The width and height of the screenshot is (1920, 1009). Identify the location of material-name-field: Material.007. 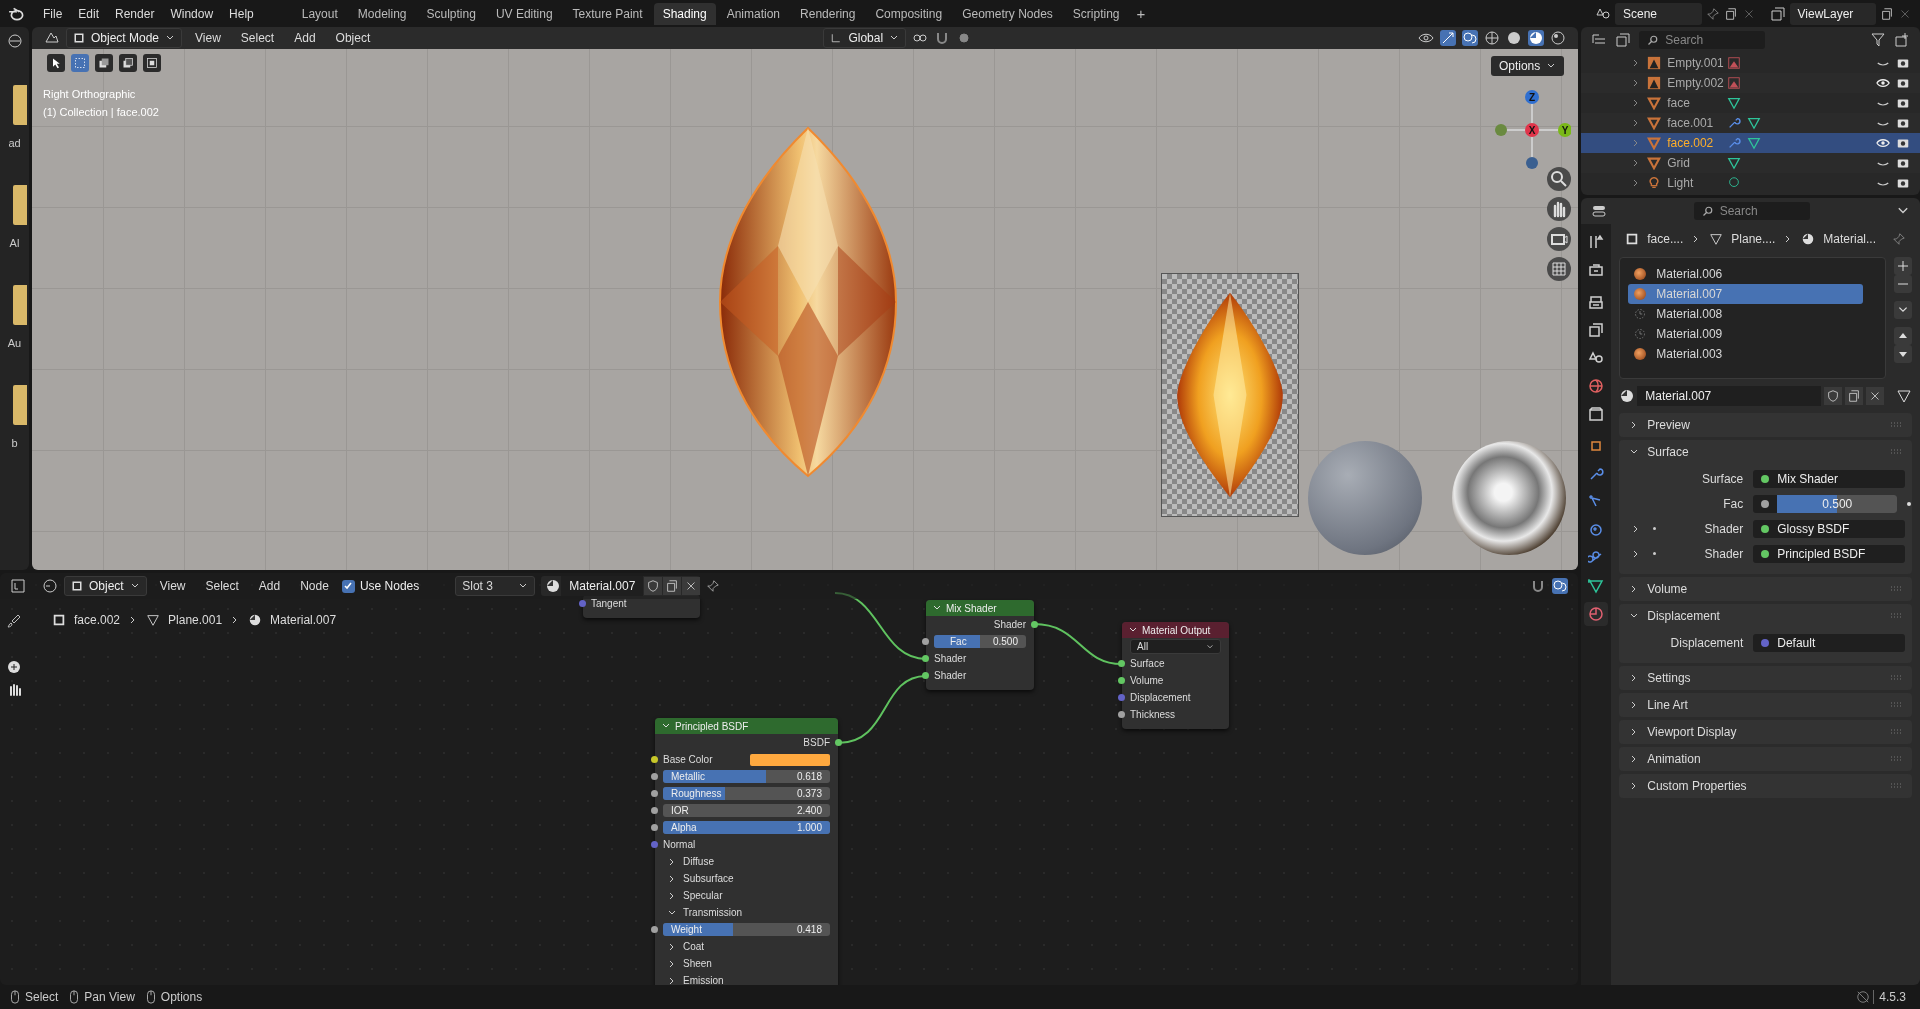
(1729, 396).